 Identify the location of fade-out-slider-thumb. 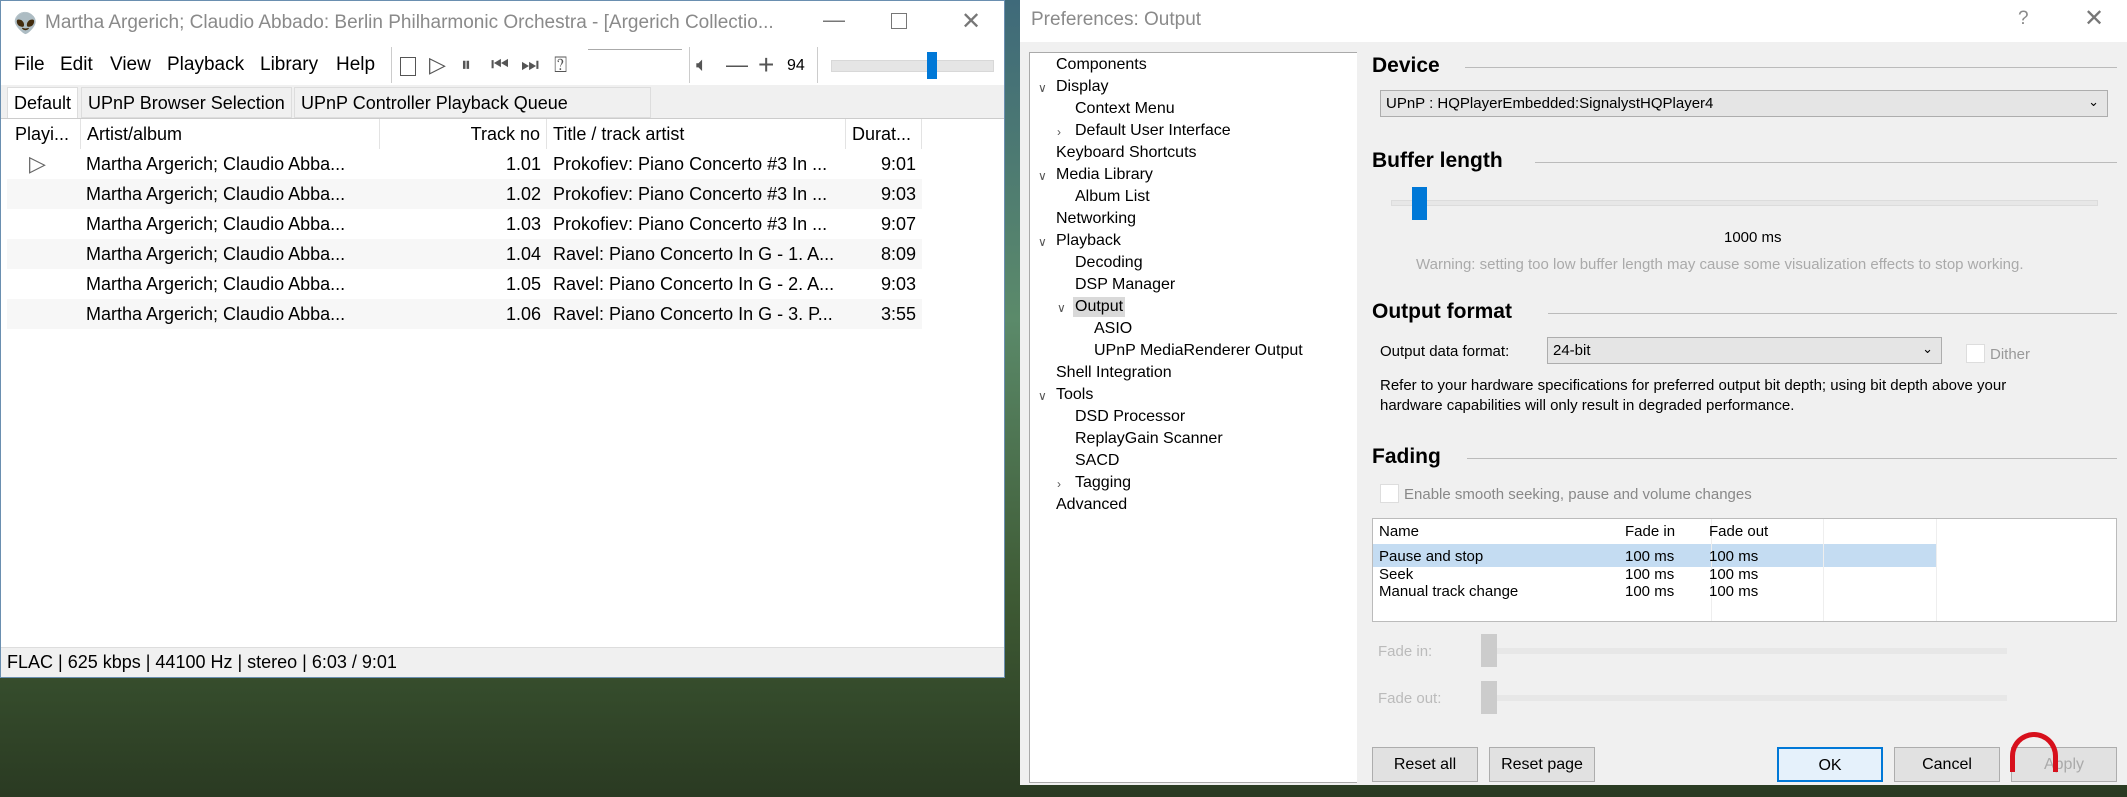
(1489, 697).